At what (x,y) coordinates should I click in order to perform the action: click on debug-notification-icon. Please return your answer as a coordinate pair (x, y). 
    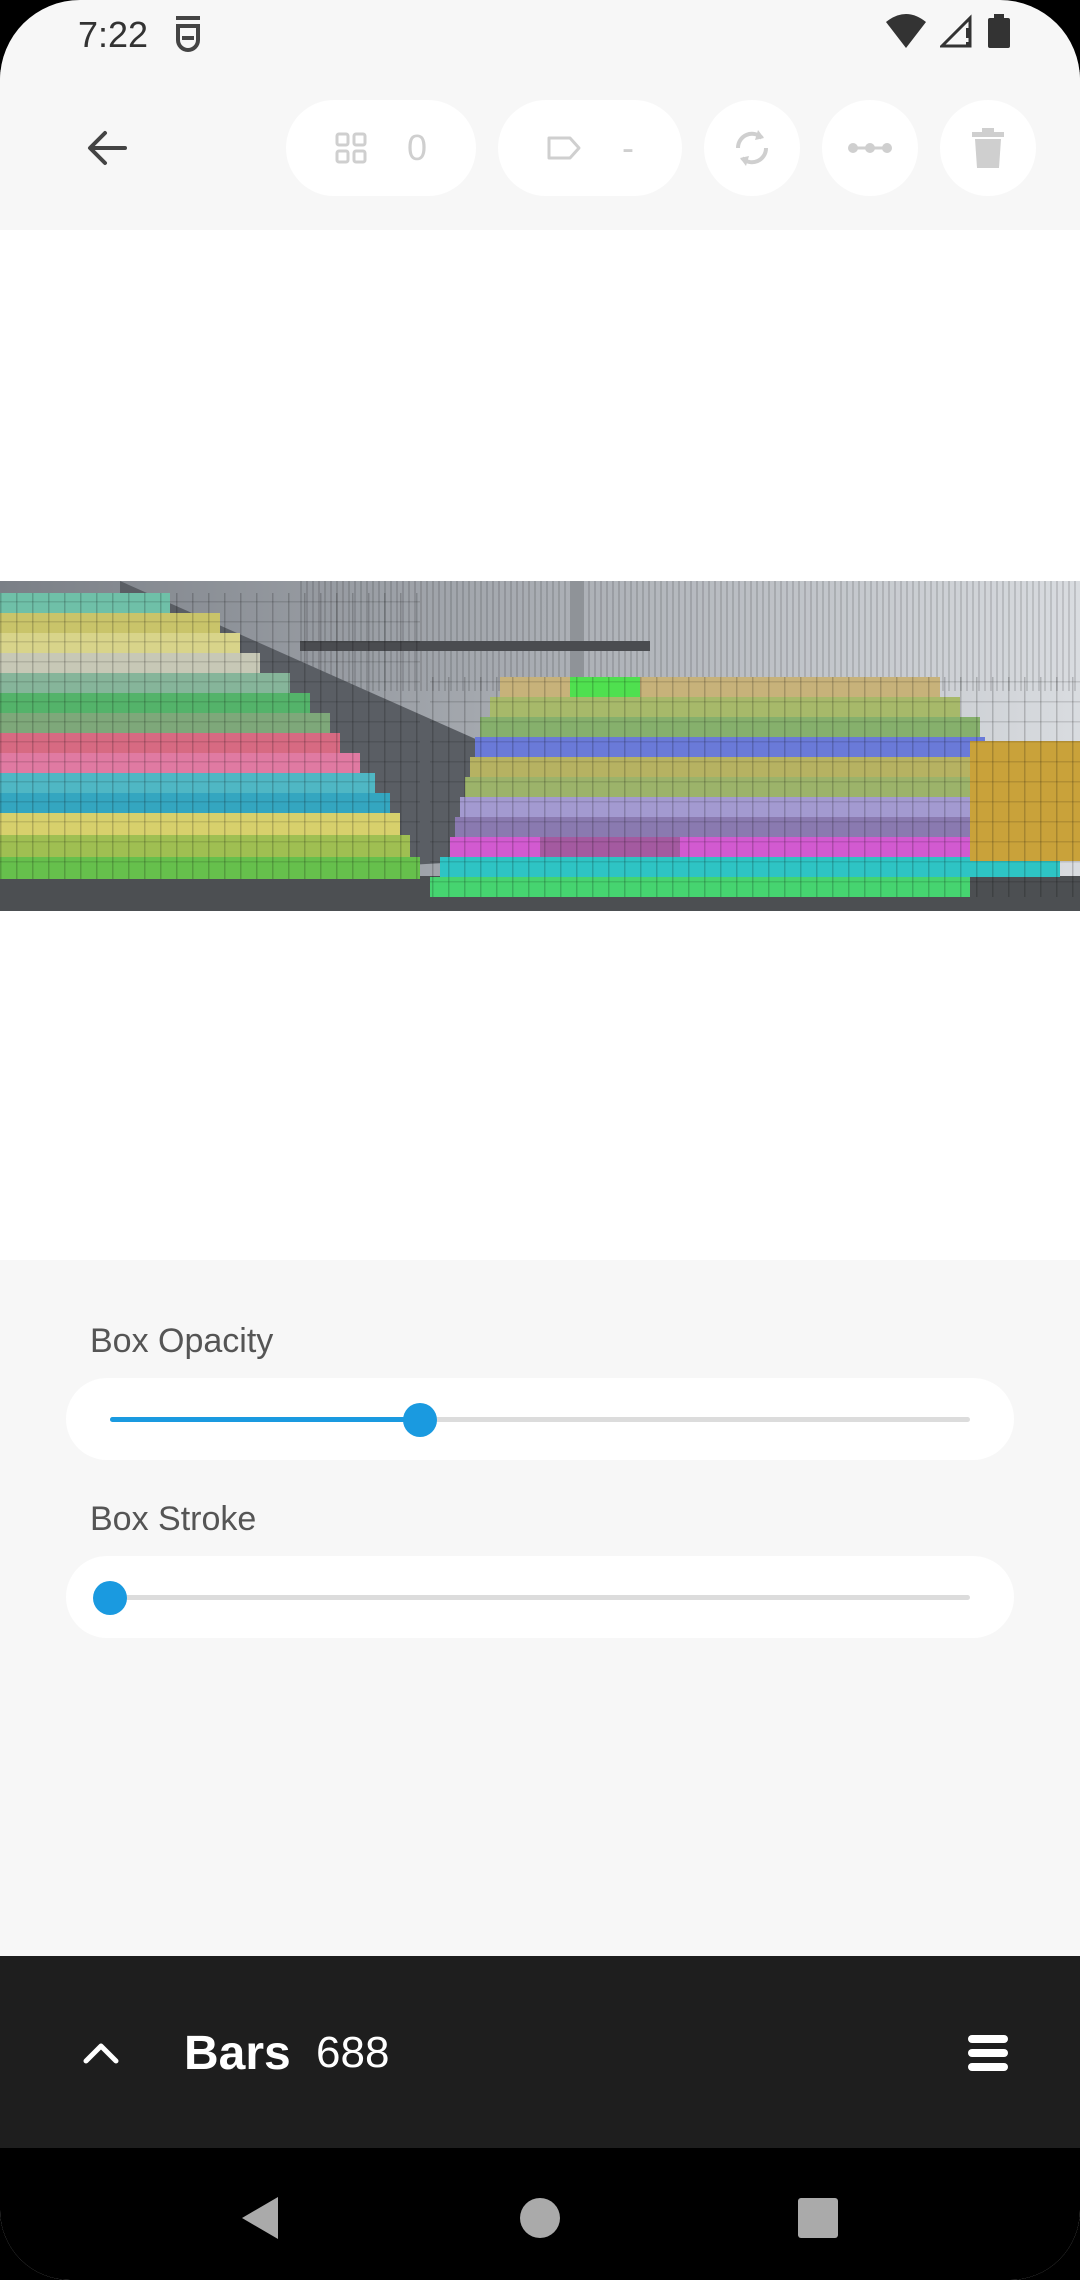
    Looking at the image, I should click on (188, 34).